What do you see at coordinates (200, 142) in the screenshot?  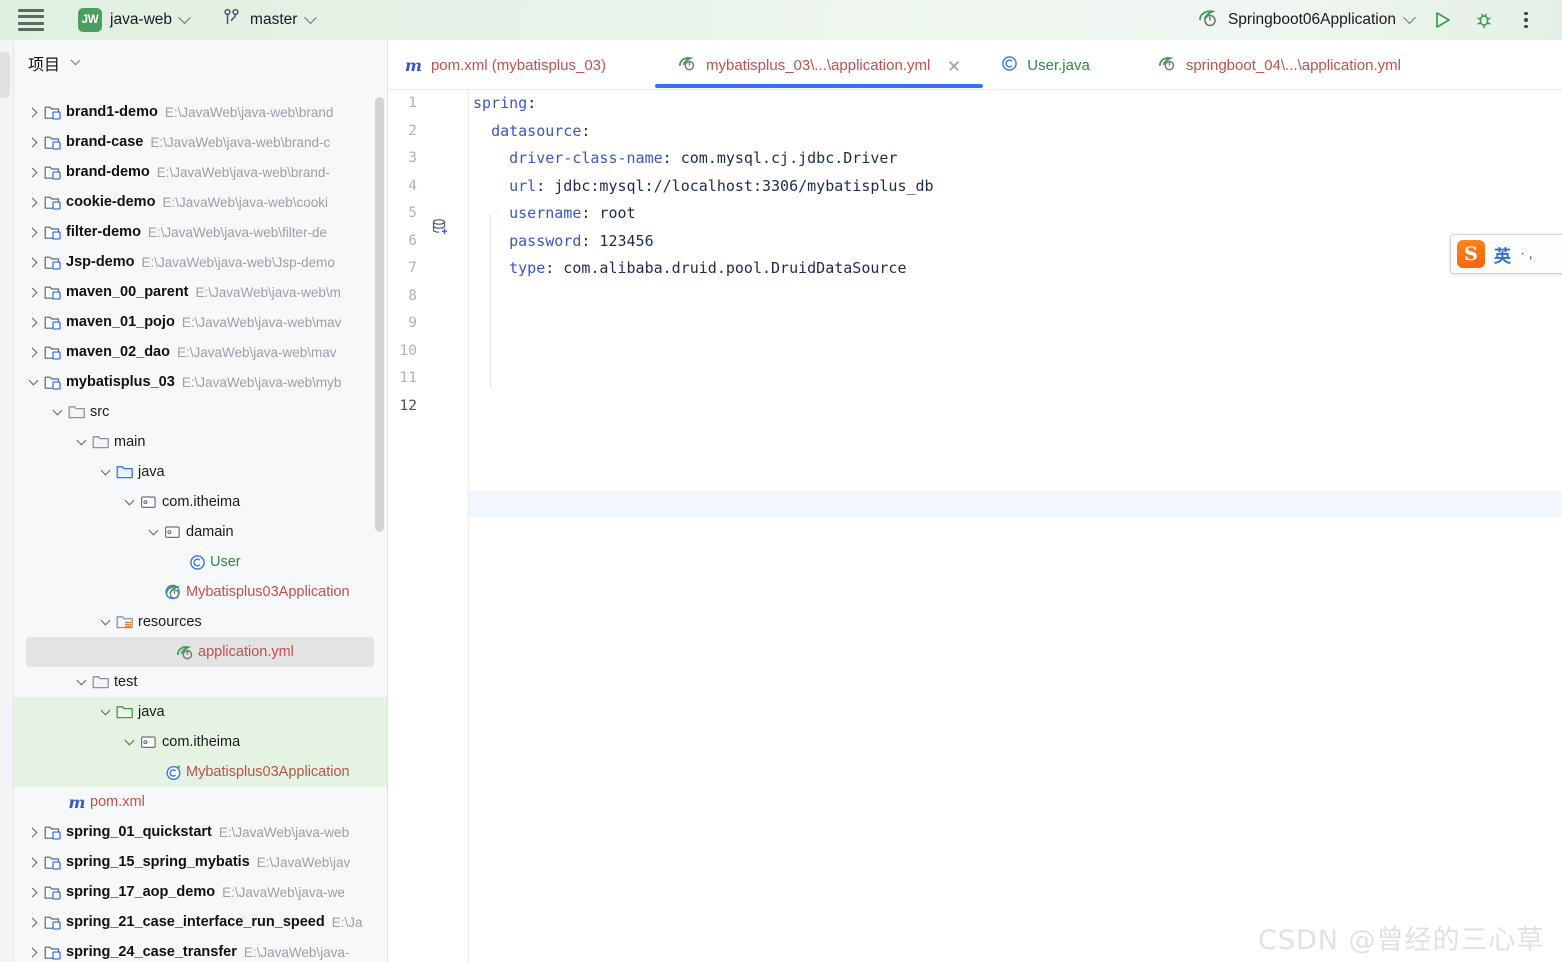 I see `tree-node-brand-case: brand-case E:\JavaWeb\java-web\brand-c` at bounding box center [200, 142].